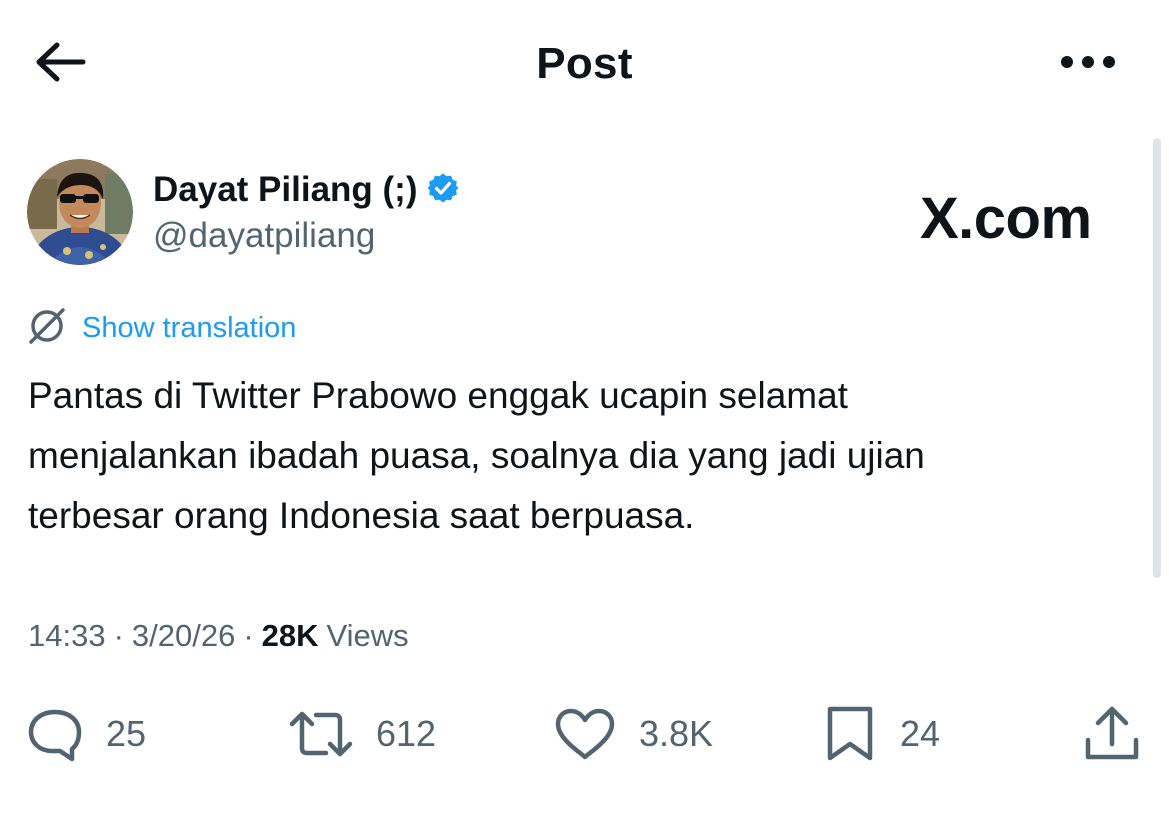  I want to click on page-title: Post, so click(584, 63).